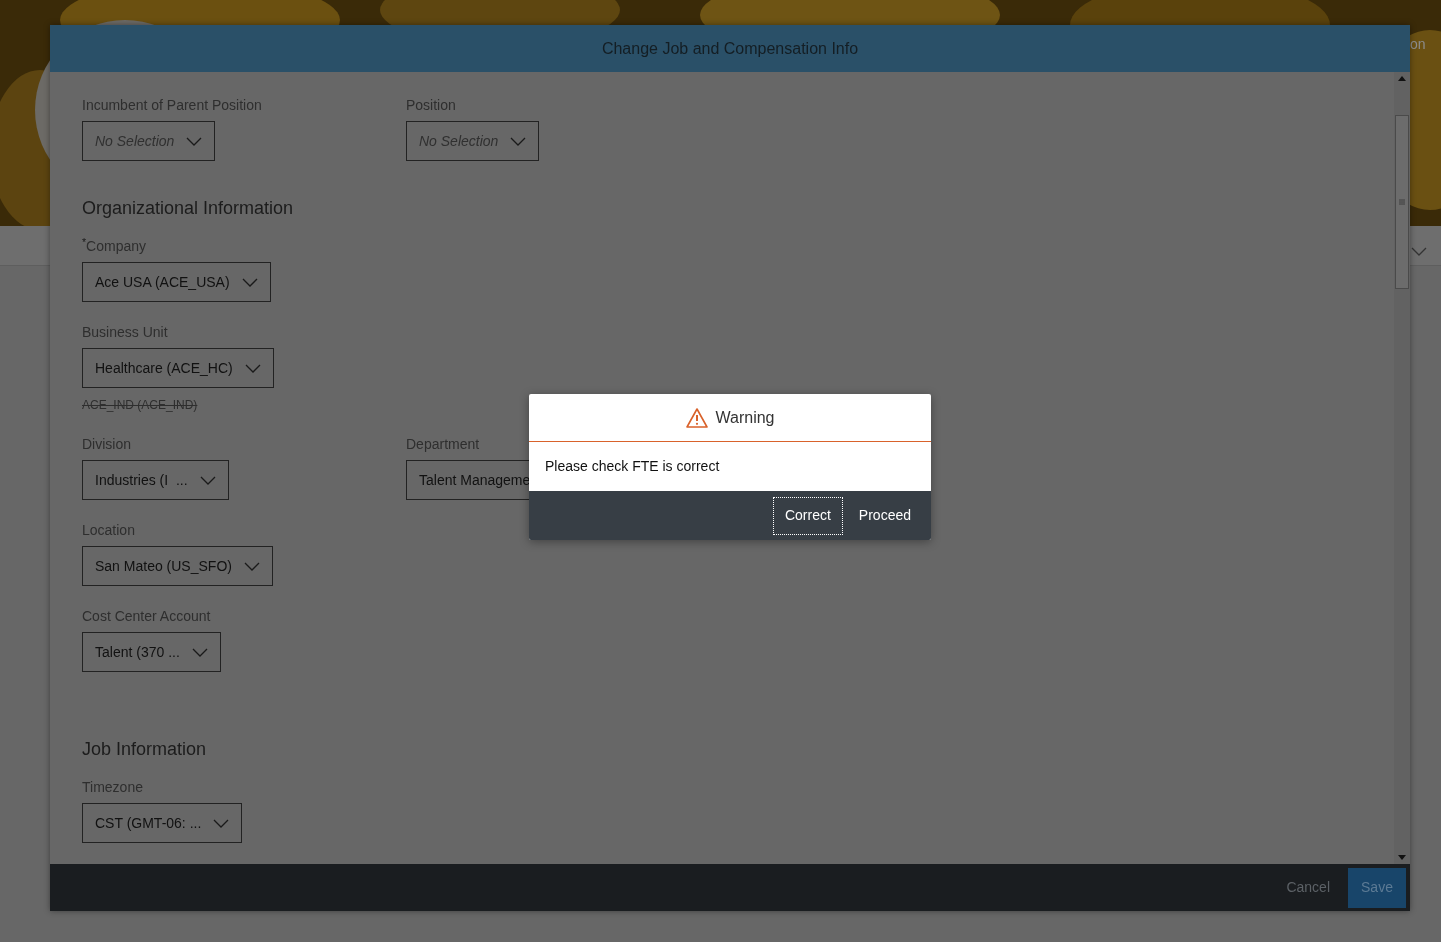 This screenshot has height=942, width=1441. What do you see at coordinates (140, 405) in the screenshot?
I see `previous-value: ACE_IND (ACE_IND)` at bounding box center [140, 405].